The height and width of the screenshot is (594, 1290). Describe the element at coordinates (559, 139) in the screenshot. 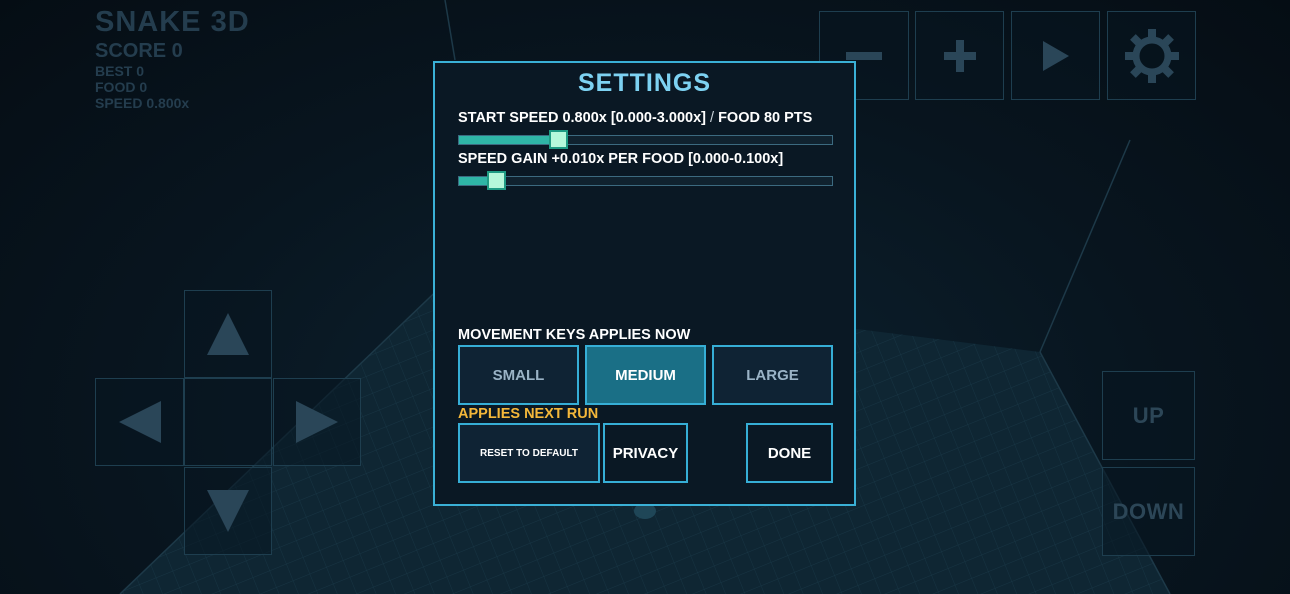

I see `start-speed-handle` at that location.